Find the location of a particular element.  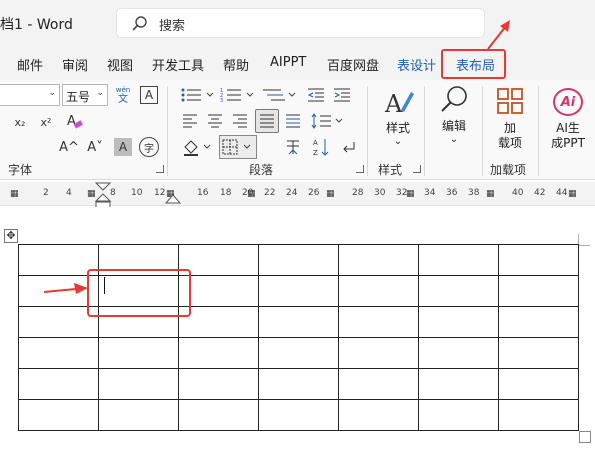

font-dialog-launcher is located at coordinates (160, 169).